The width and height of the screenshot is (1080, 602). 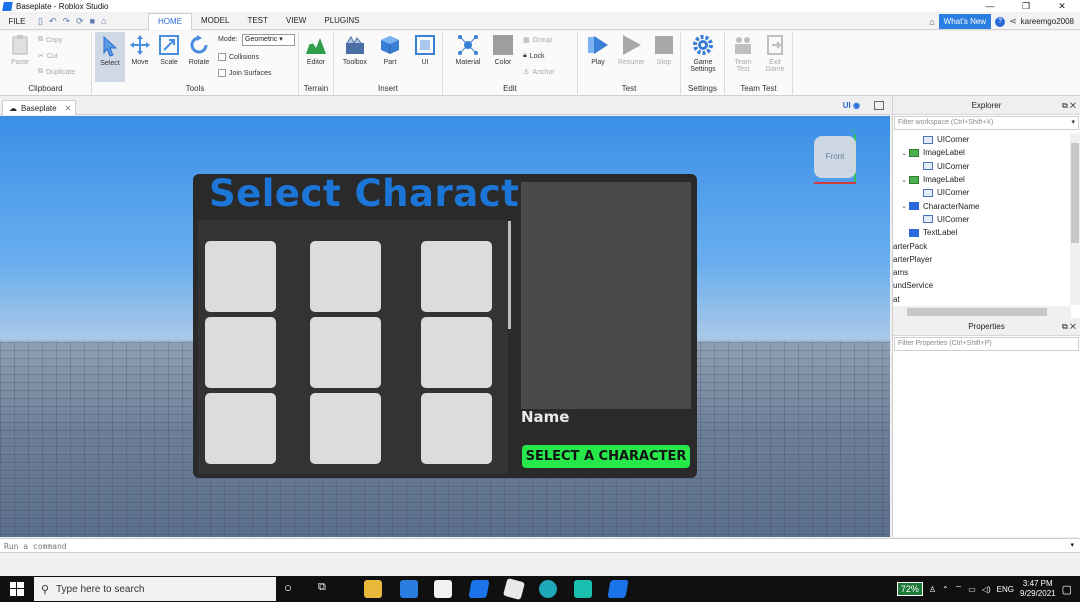 What do you see at coordinates (68, 108) in the screenshot?
I see `close-tab-icon: ✕` at bounding box center [68, 108].